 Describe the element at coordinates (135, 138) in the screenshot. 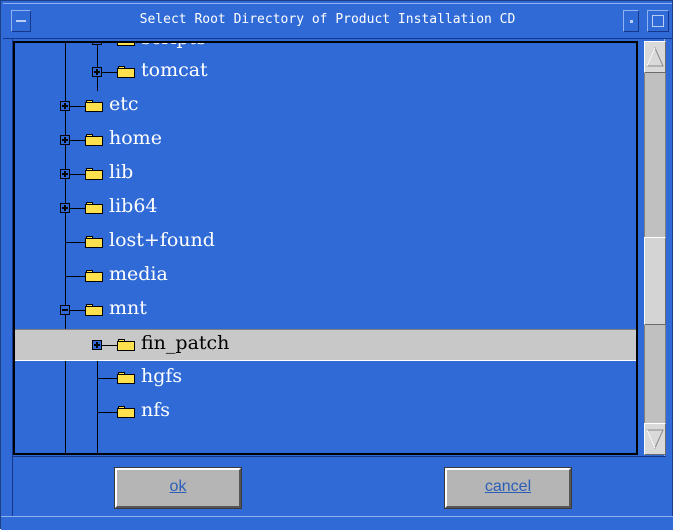

I see `tree-row-label: home` at that location.